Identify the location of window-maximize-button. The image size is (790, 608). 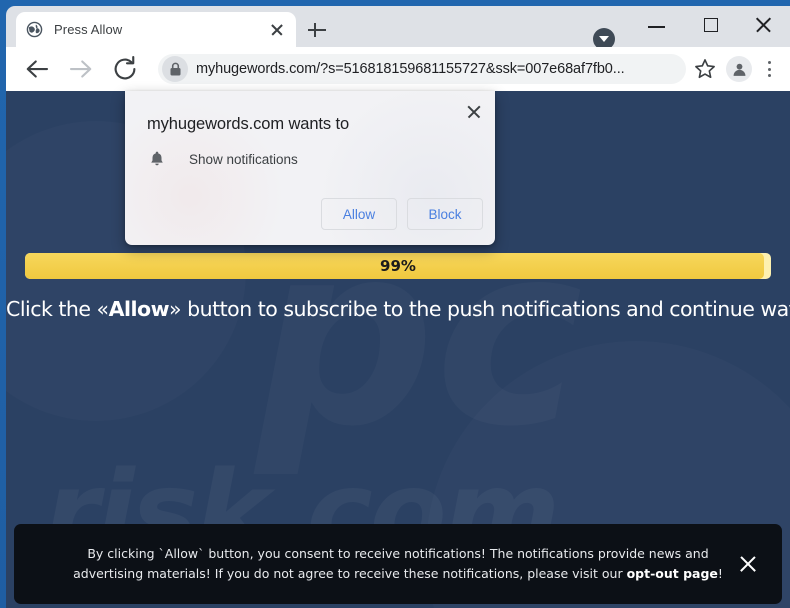
(711, 23).